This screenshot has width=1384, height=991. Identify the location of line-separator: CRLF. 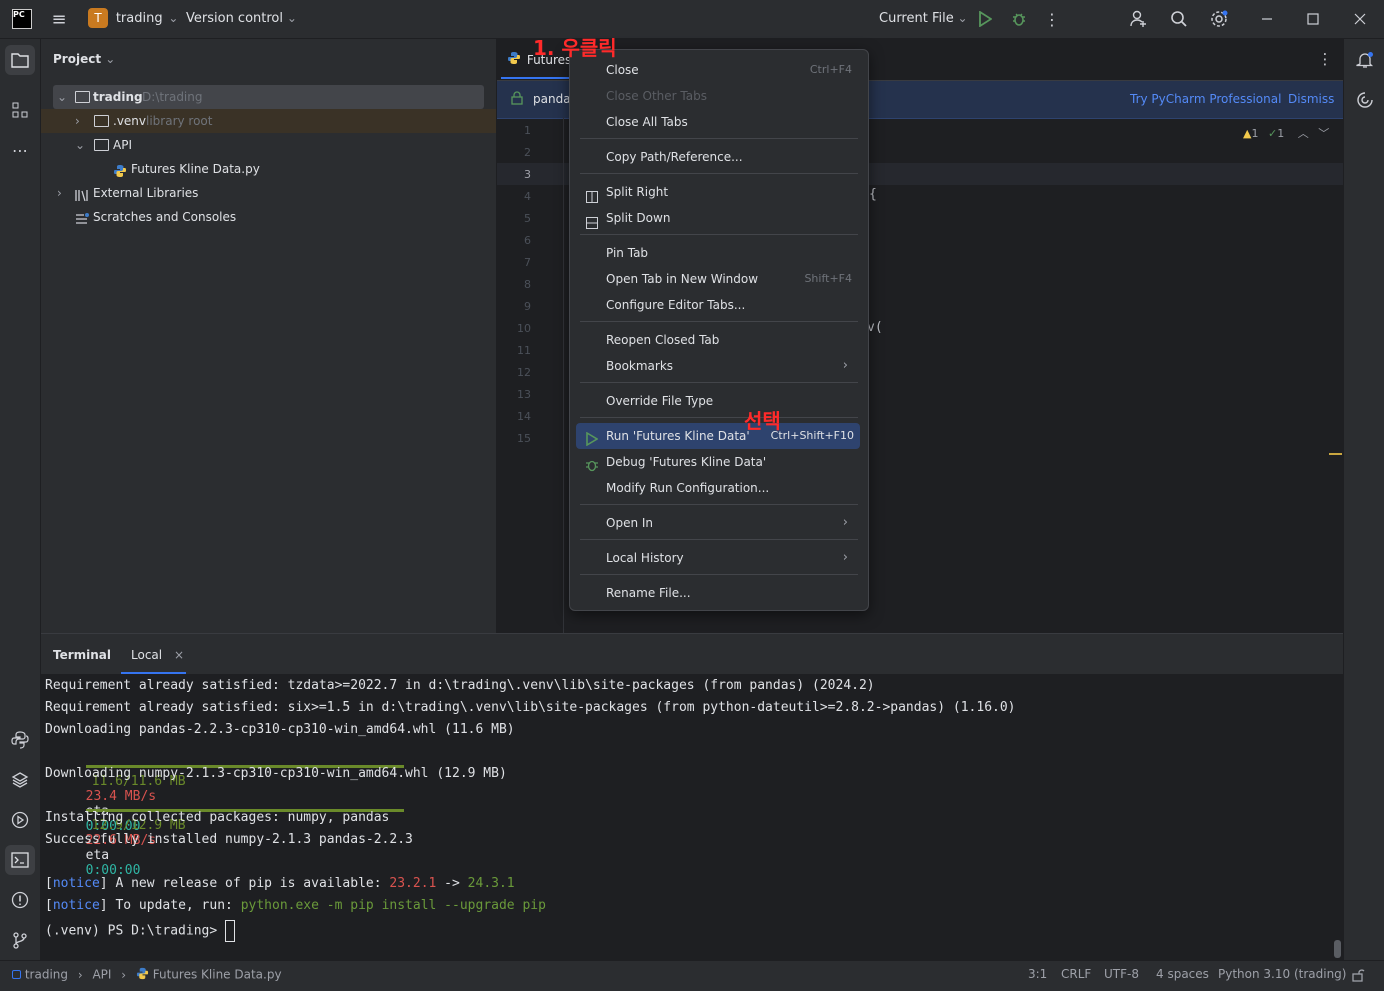
(1076, 974).